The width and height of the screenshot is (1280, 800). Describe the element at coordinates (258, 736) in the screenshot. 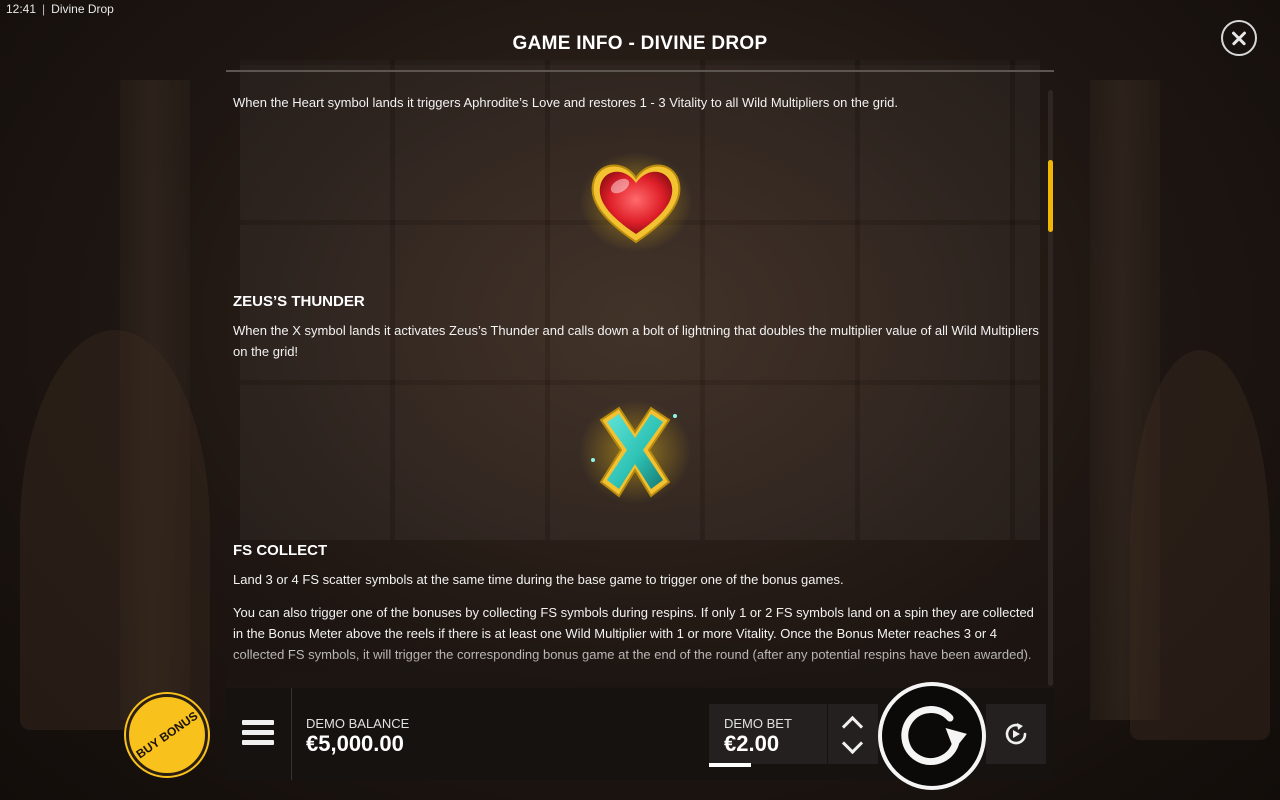

I see `menu-icon` at that location.